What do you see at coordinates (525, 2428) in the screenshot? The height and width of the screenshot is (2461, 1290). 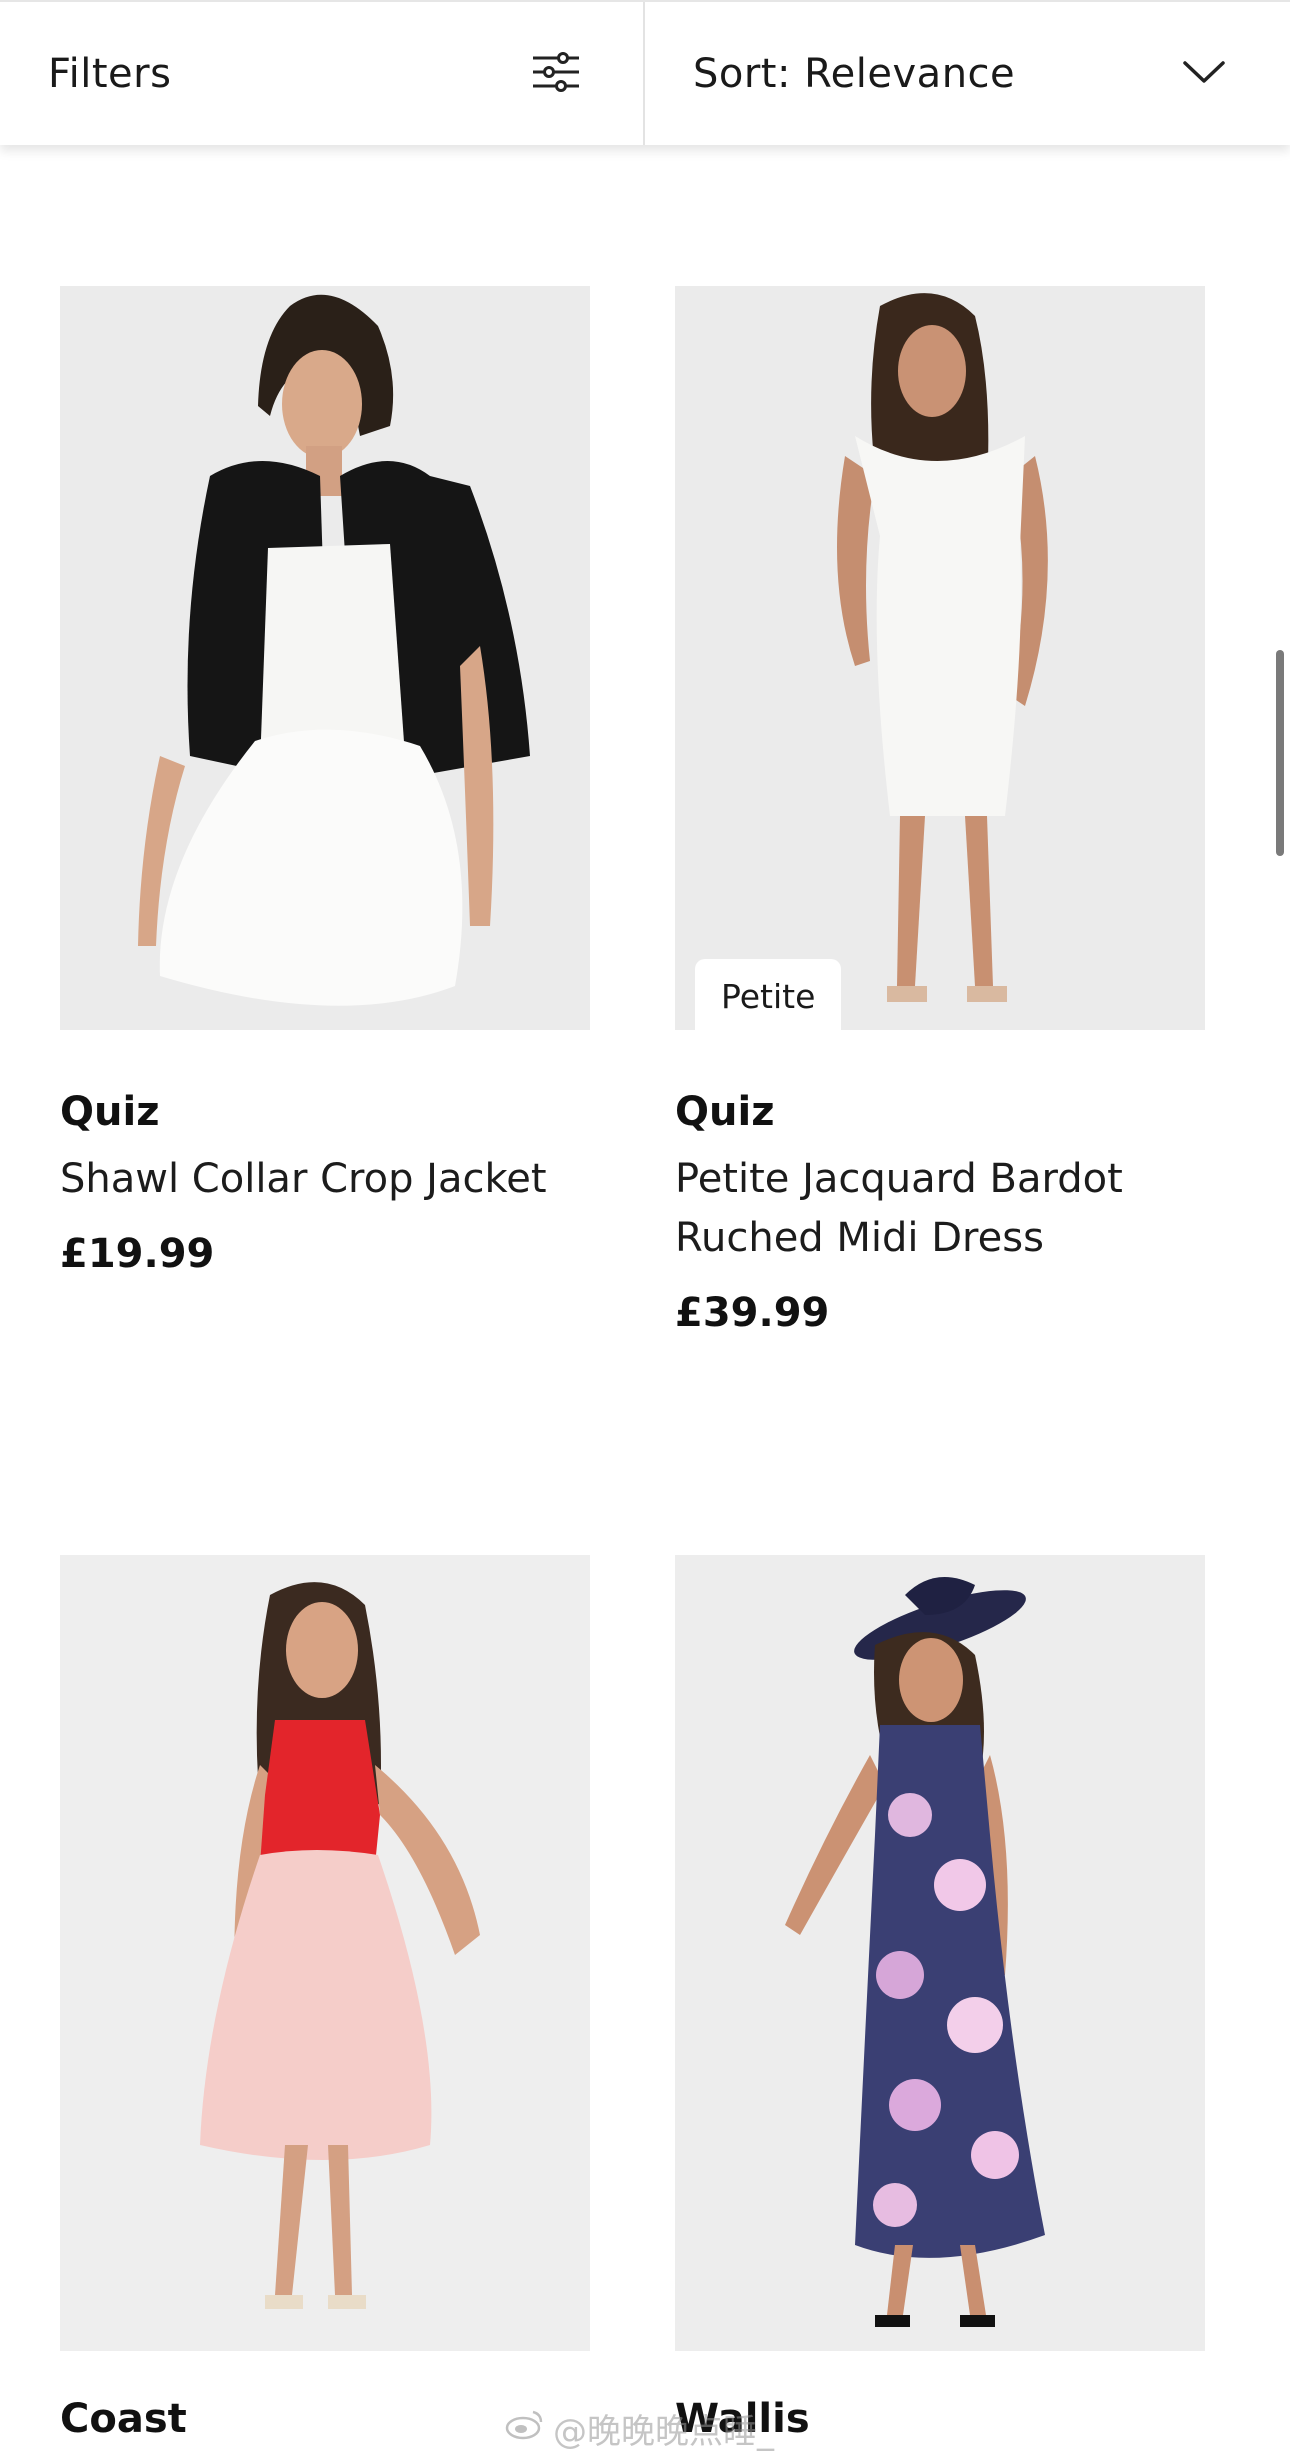 I see `weibo-icon` at bounding box center [525, 2428].